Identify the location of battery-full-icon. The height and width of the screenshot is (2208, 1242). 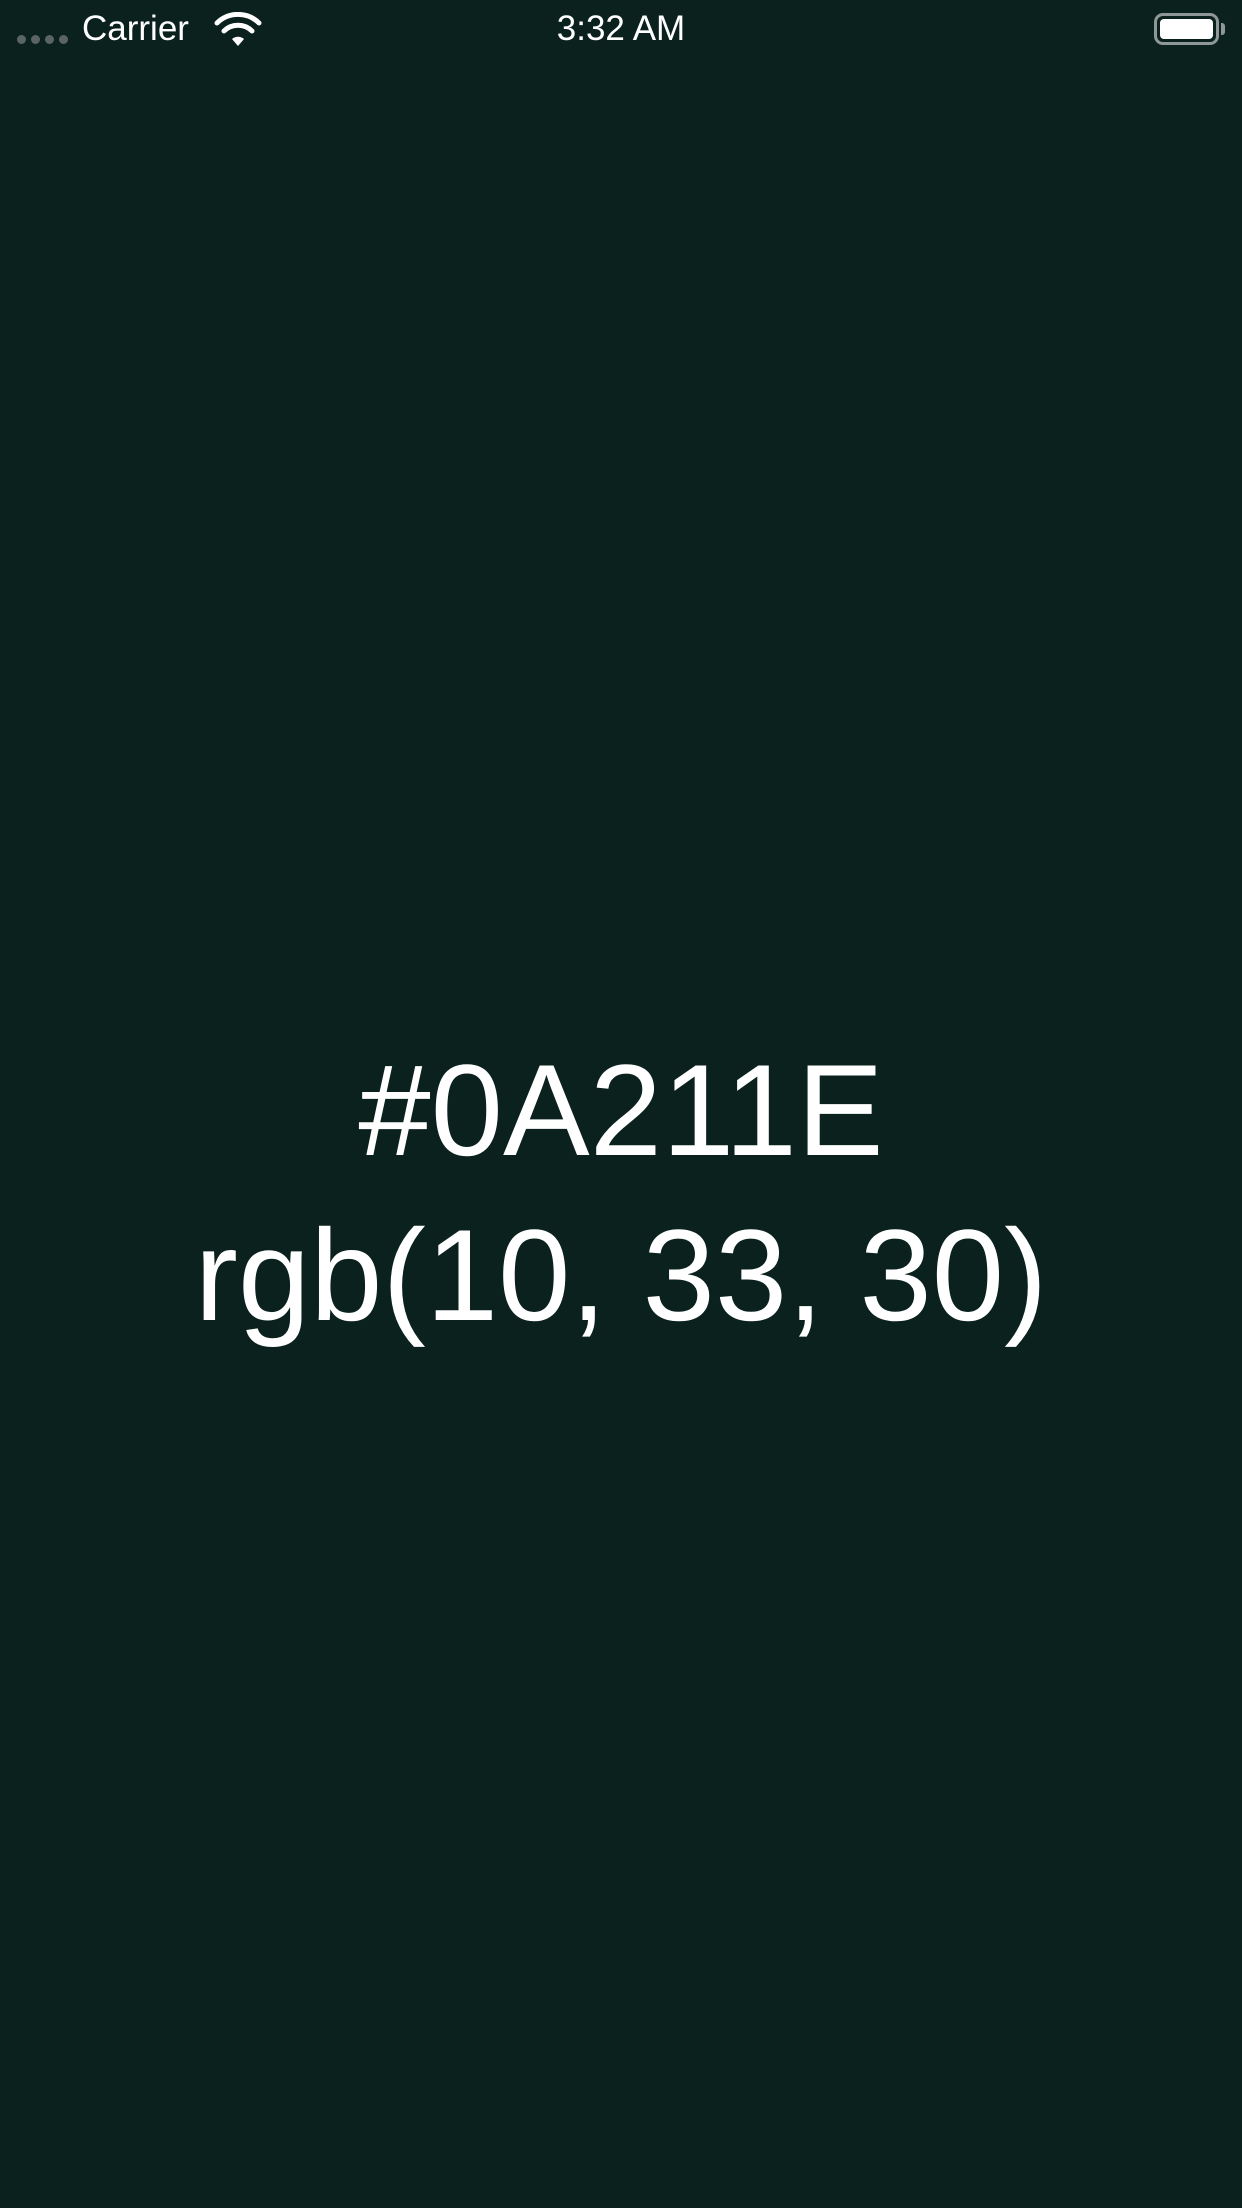
(1186, 29).